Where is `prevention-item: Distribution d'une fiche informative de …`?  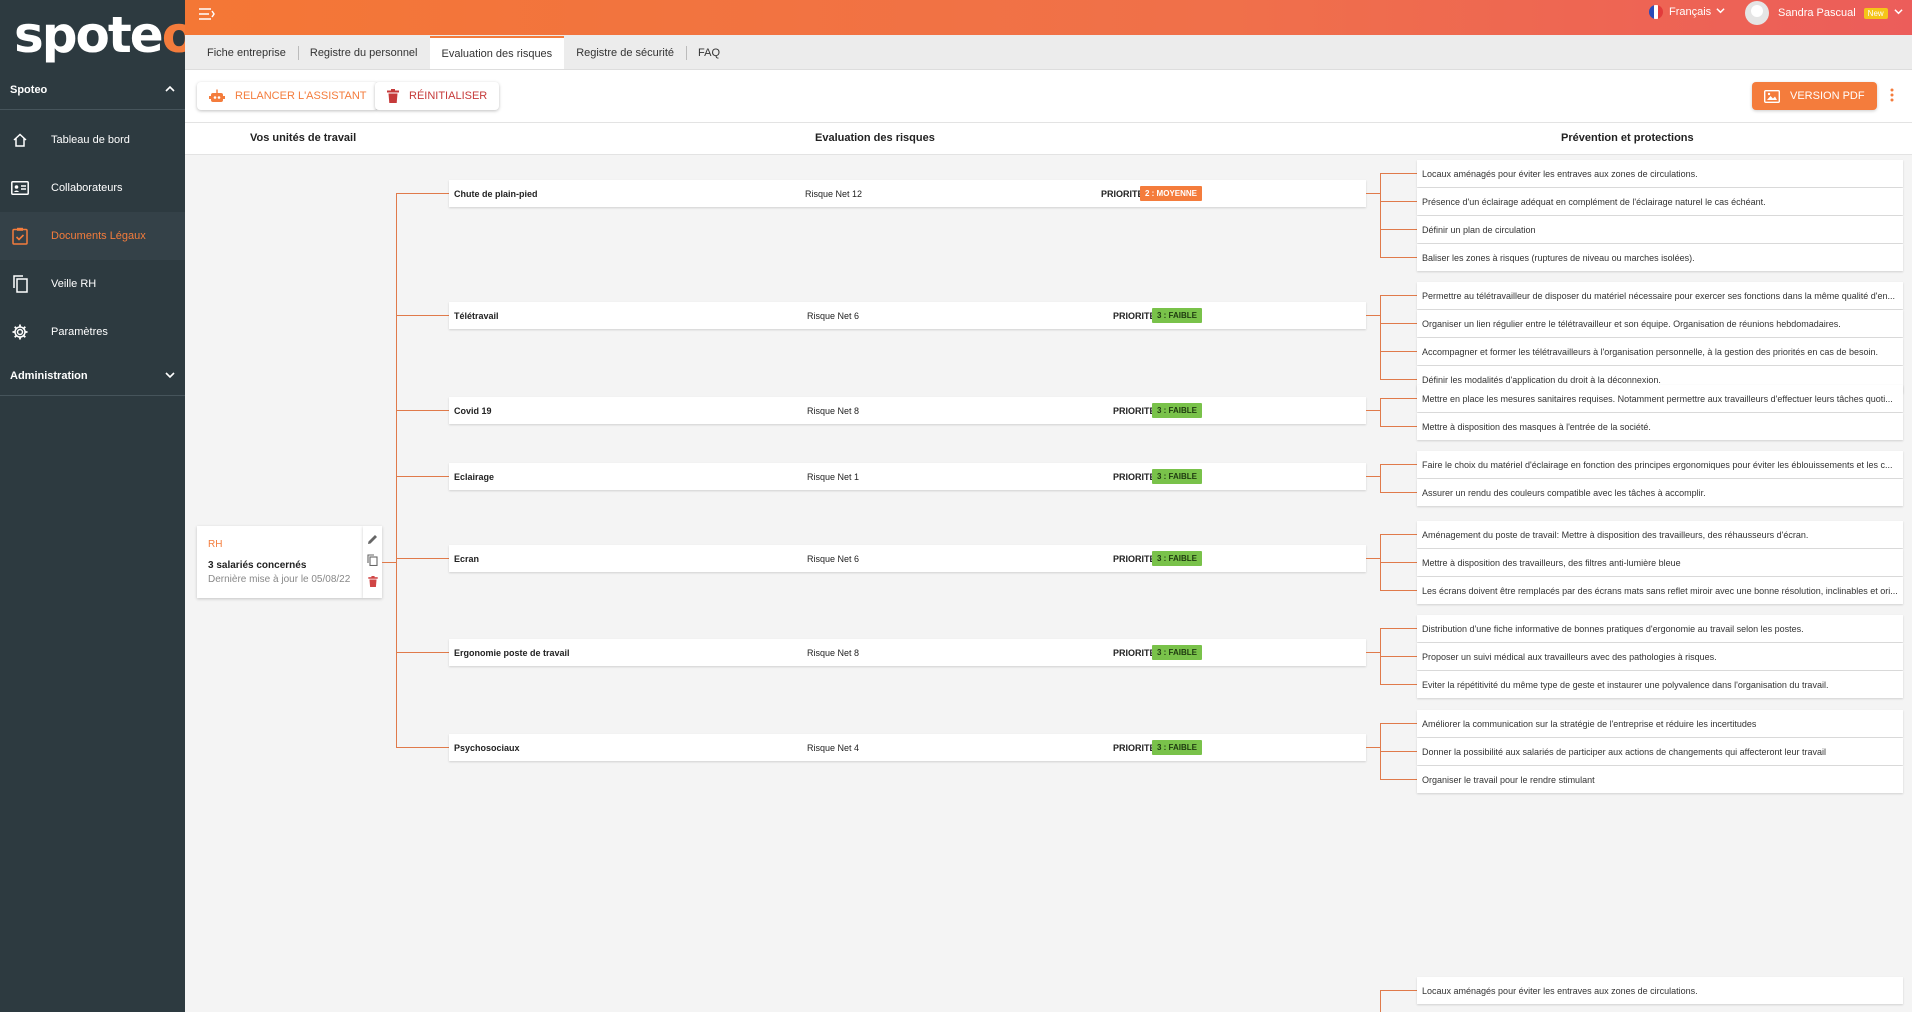 prevention-item: Distribution d'une fiche informative de … is located at coordinates (1660, 628).